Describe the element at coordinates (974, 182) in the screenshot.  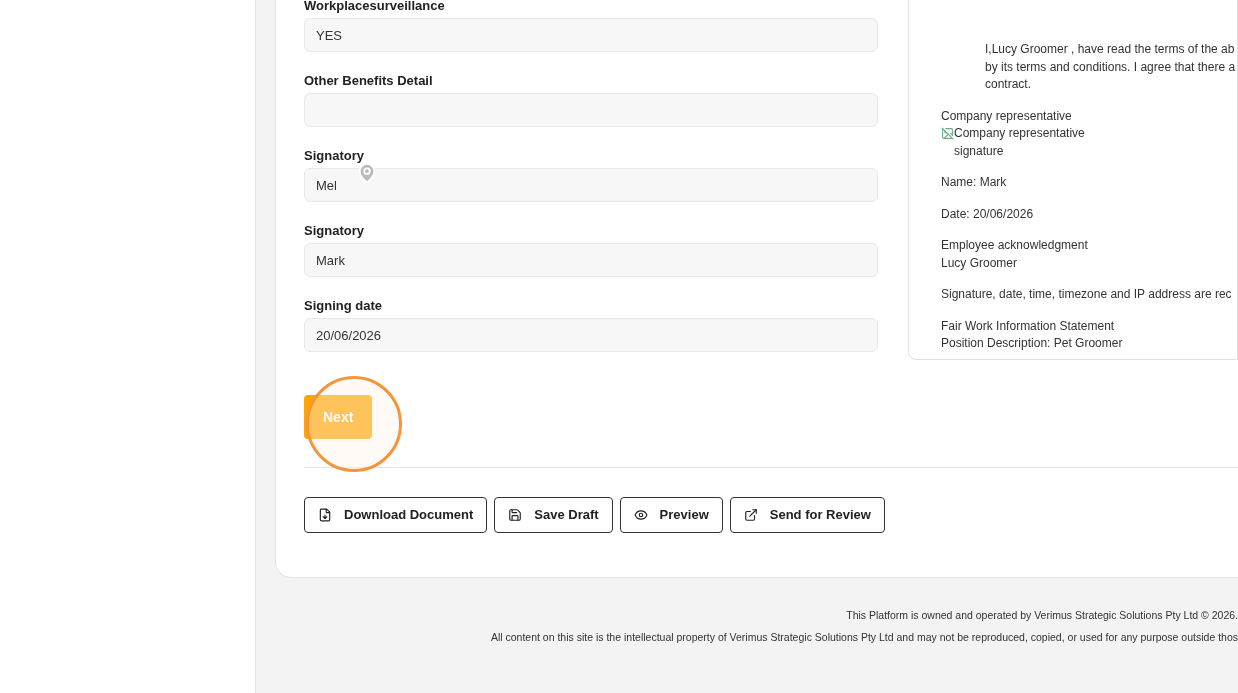
I see `signer-name: Name: Mark` at that location.